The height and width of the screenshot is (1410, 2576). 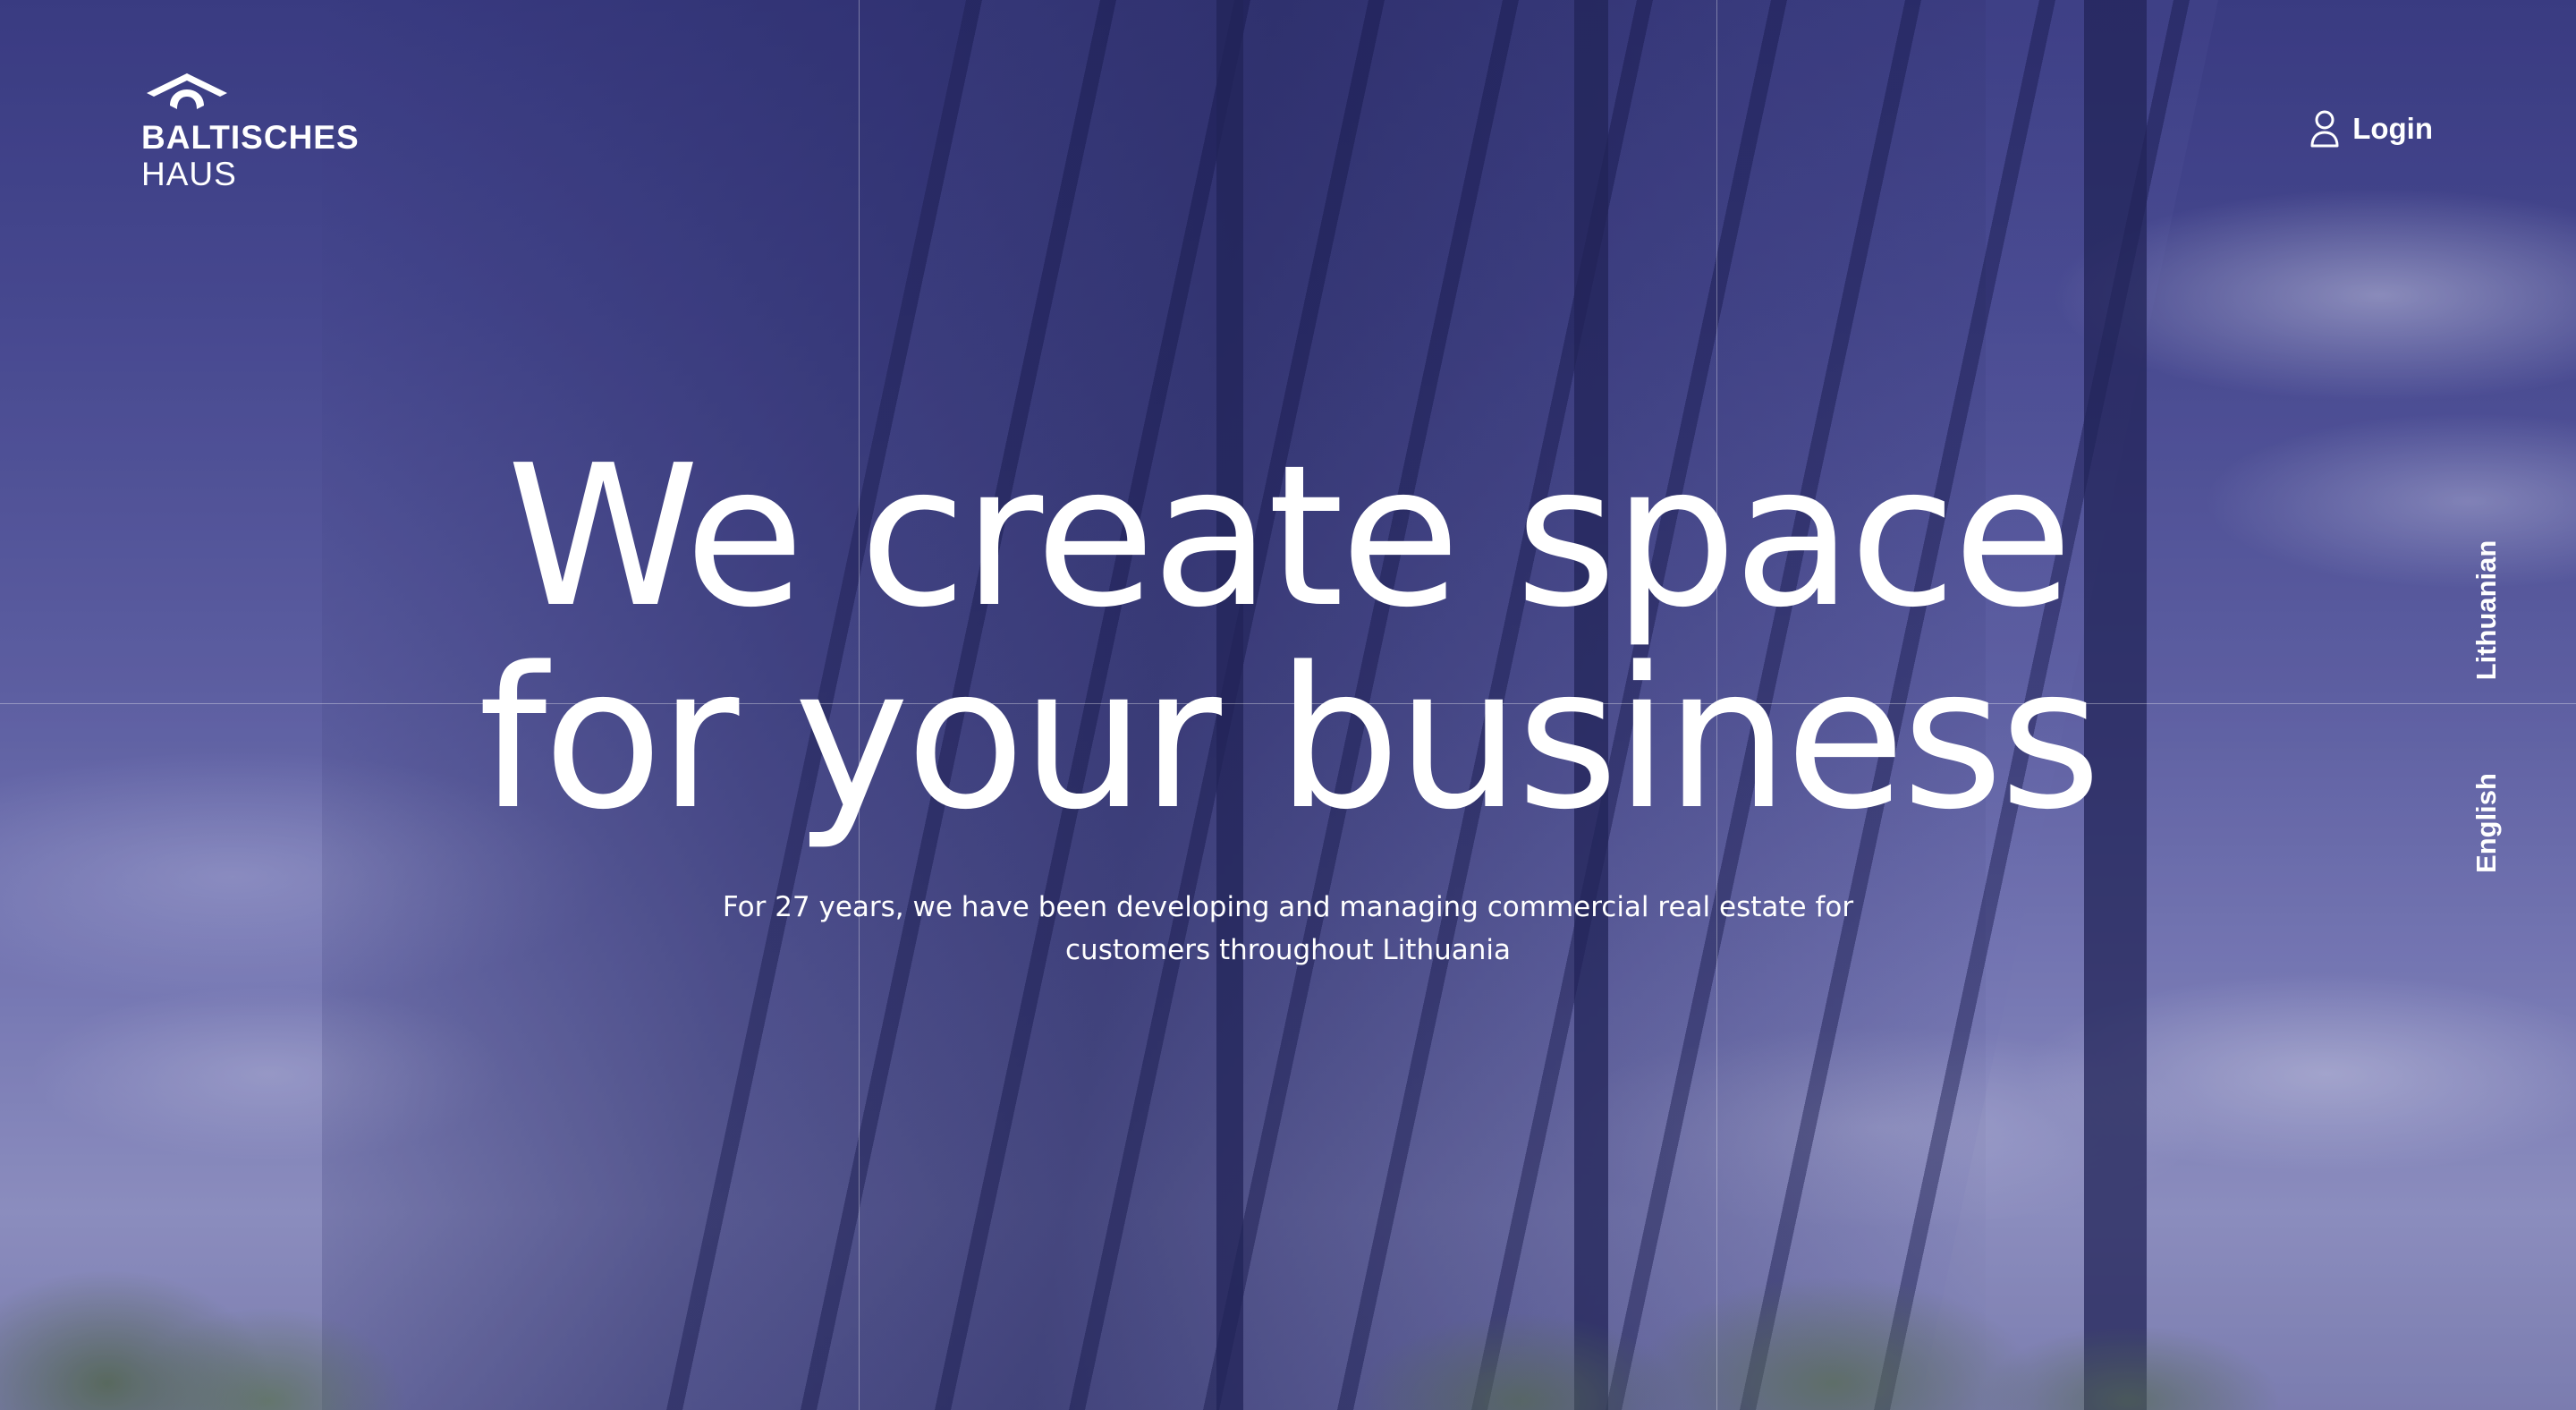 I want to click on brand-logo: BALTISCHES HAUS, so click(x=257, y=132).